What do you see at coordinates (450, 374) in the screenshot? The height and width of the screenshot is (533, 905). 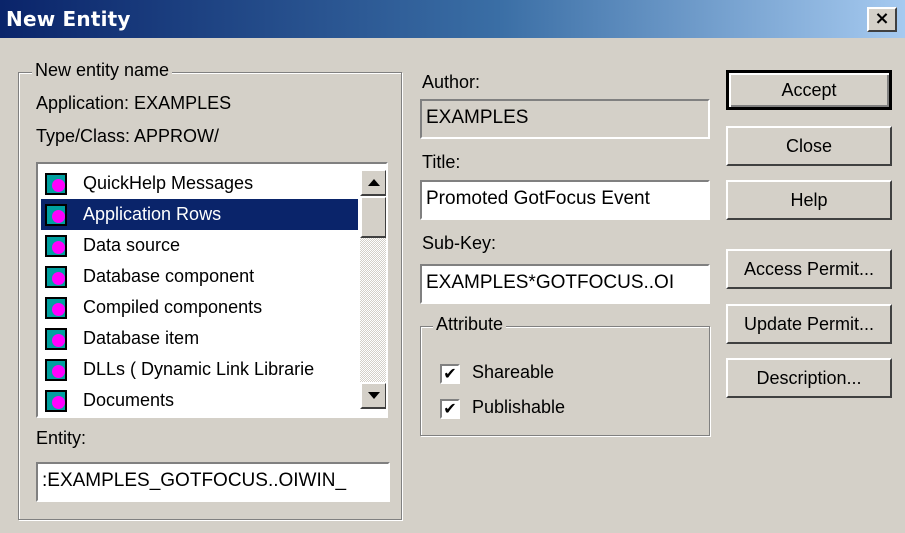 I see `shareable-checkbox: ✔` at bounding box center [450, 374].